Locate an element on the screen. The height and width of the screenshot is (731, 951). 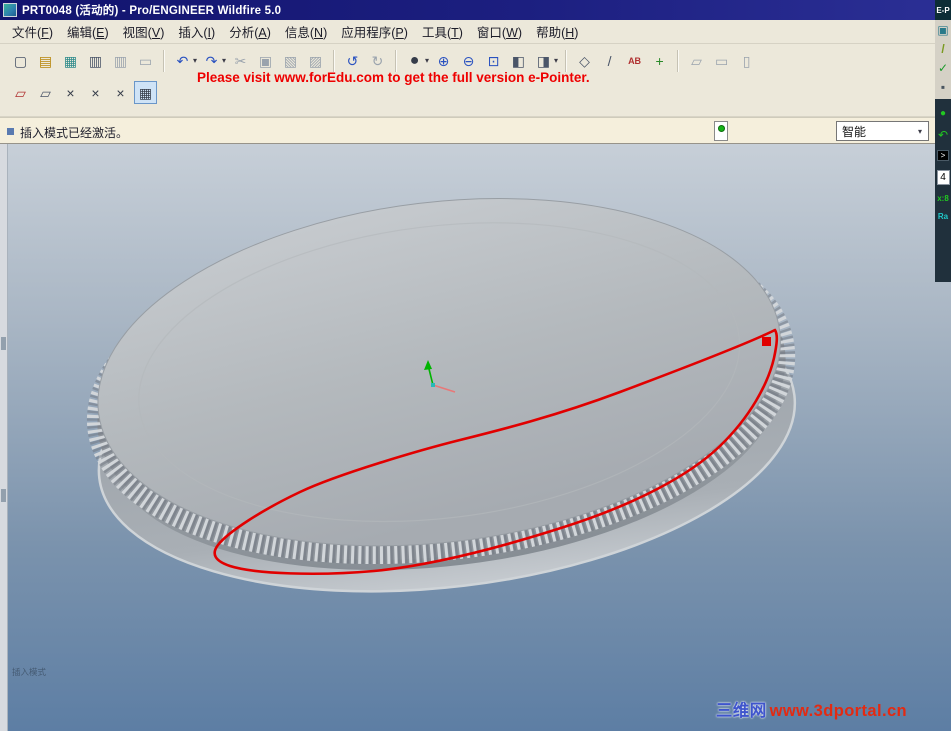
check-icon: ✓ is located at coordinates (943, 68).